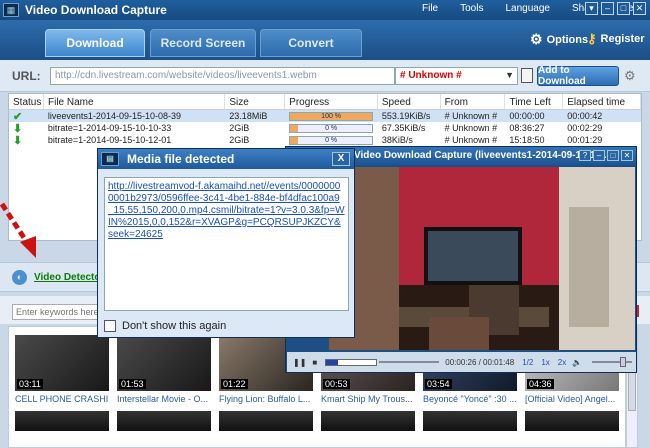  Describe the element at coordinates (299, 362) in the screenshot. I see `pause-icon: ❚❚` at that location.